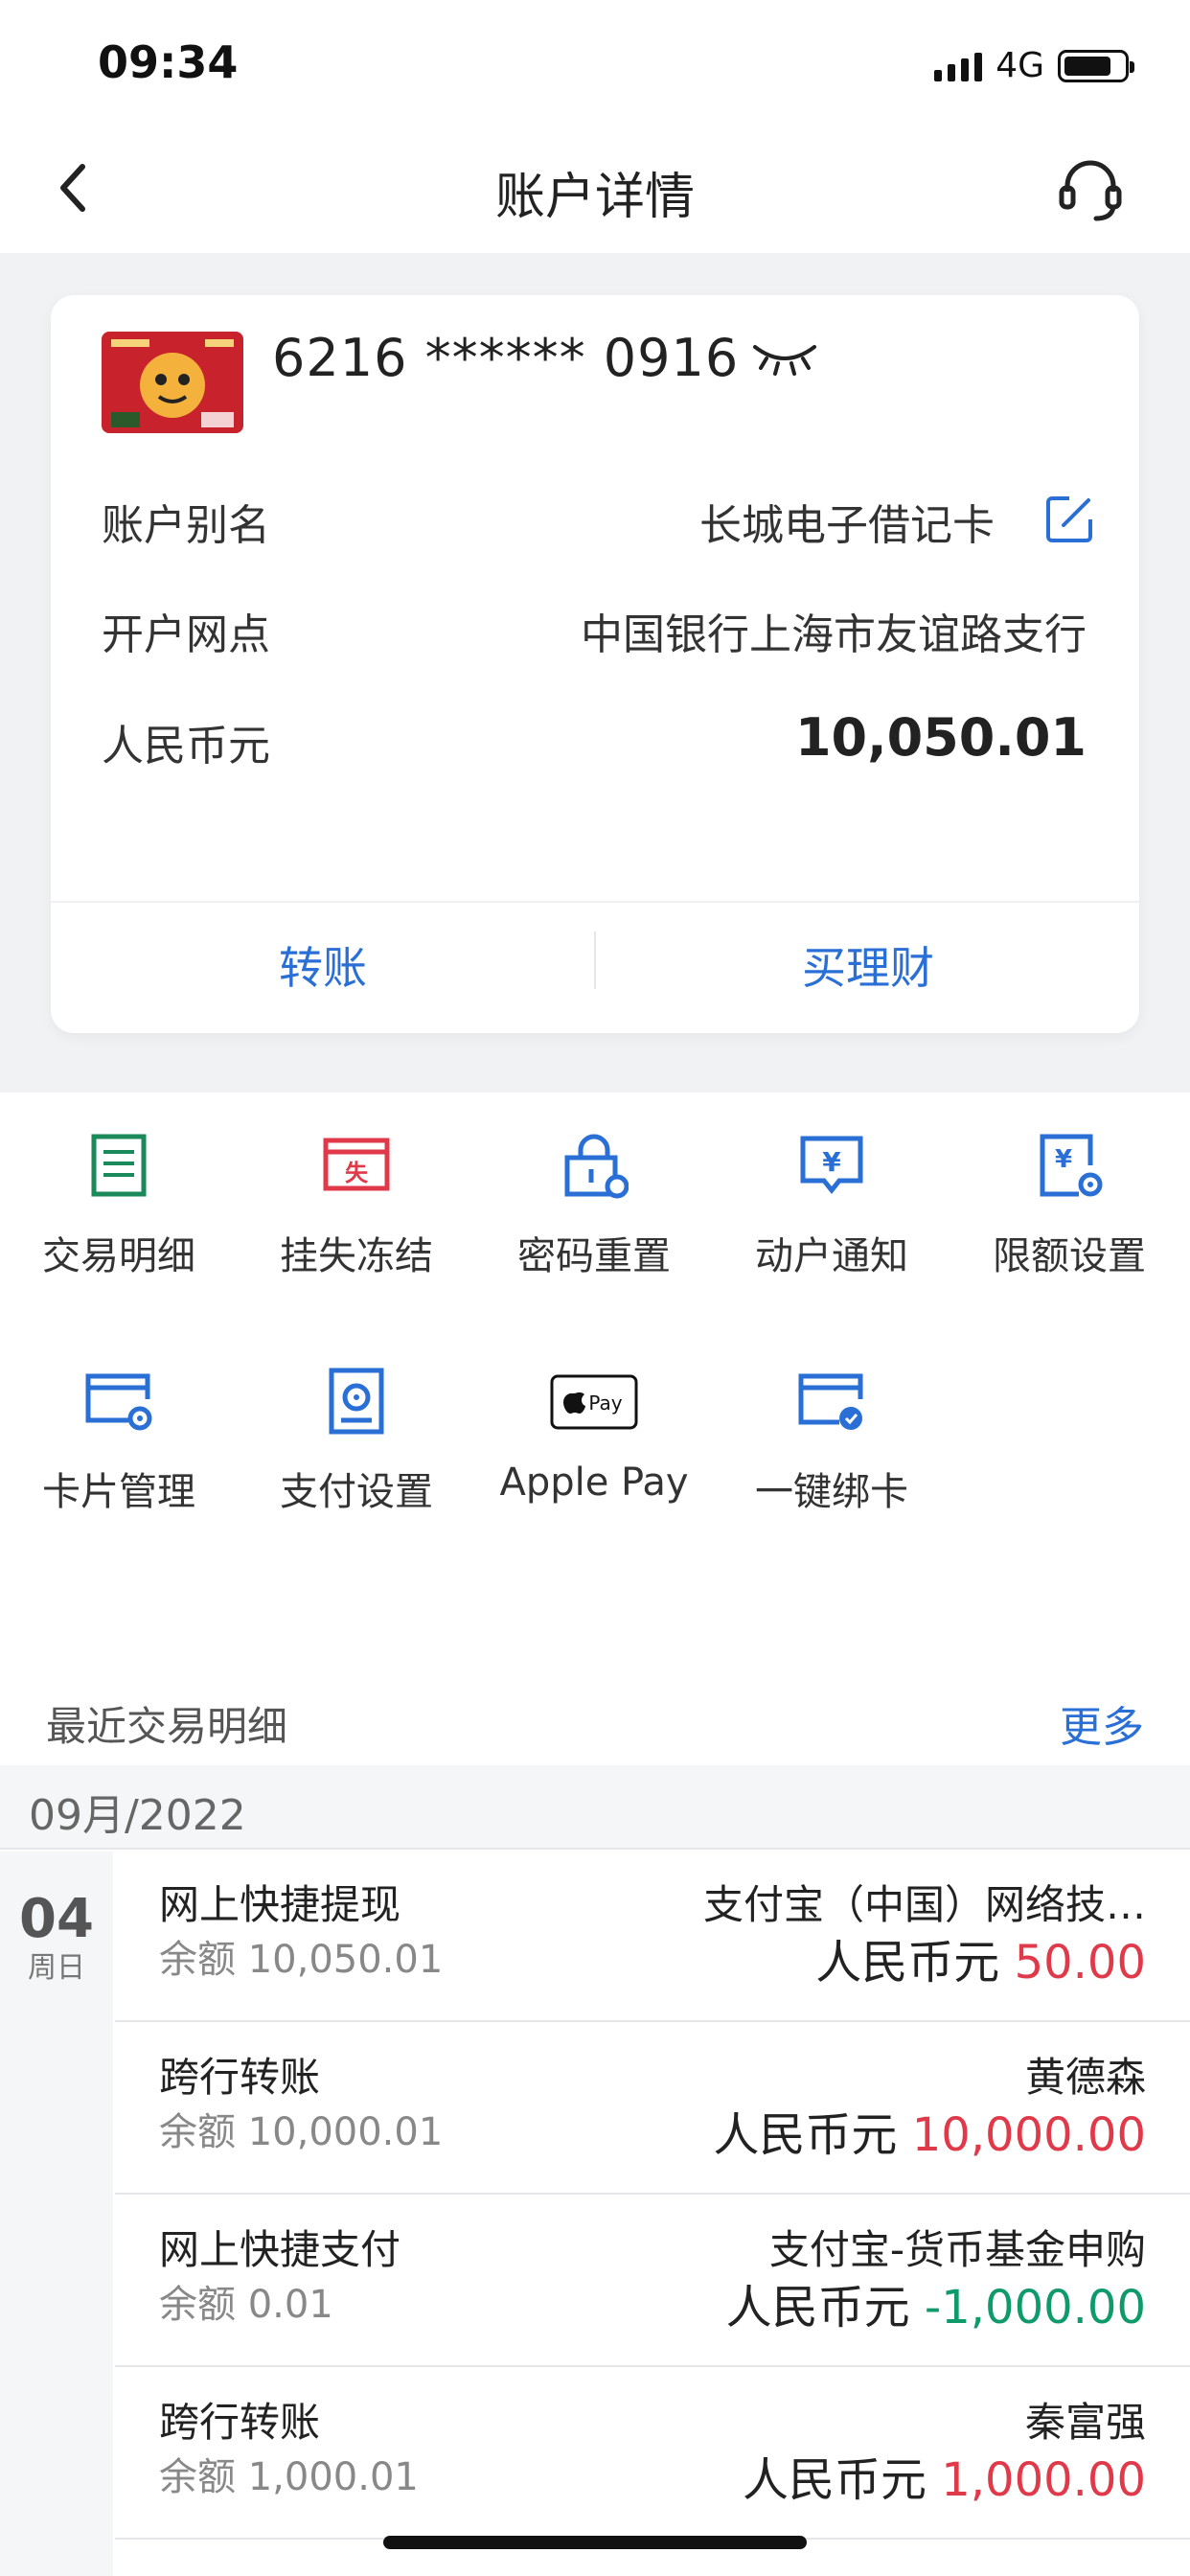 The image size is (1190, 2576). What do you see at coordinates (168, 62) in the screenshot?
I see `status-time: 09:34` at bounding box center [168, 62].